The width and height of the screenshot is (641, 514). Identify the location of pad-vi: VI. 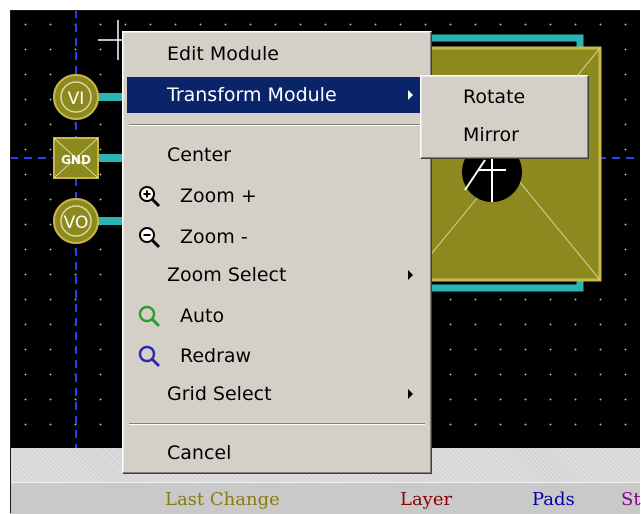
(76, 97).